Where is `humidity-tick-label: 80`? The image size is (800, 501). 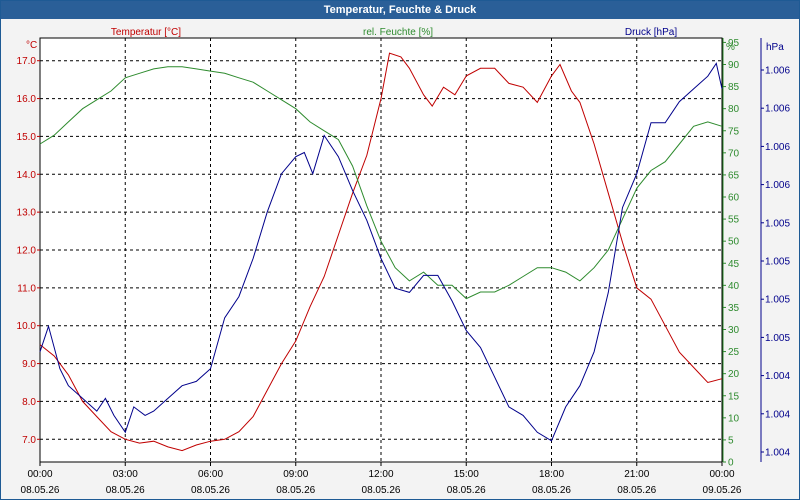 humidity-tick-label: 80 is located at coordinates (734, 109).